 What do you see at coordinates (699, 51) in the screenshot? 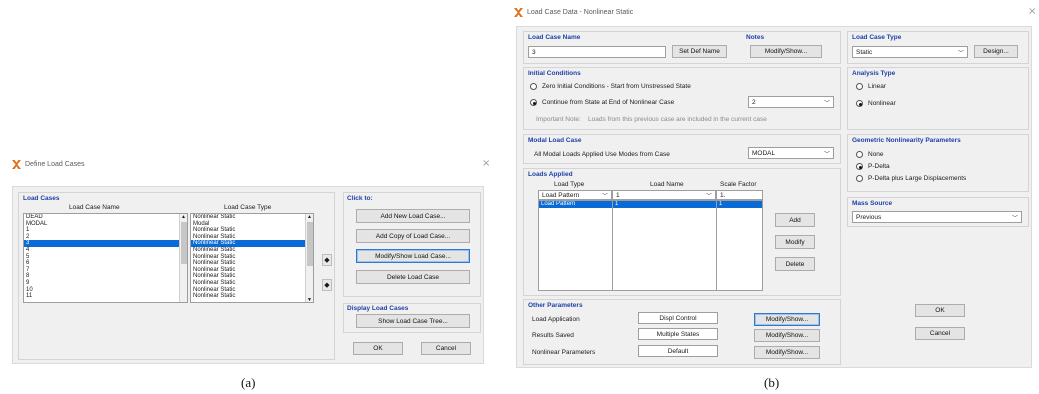
I see `set-def-name-button: Set Def Name` at bounding box center [699, 51].